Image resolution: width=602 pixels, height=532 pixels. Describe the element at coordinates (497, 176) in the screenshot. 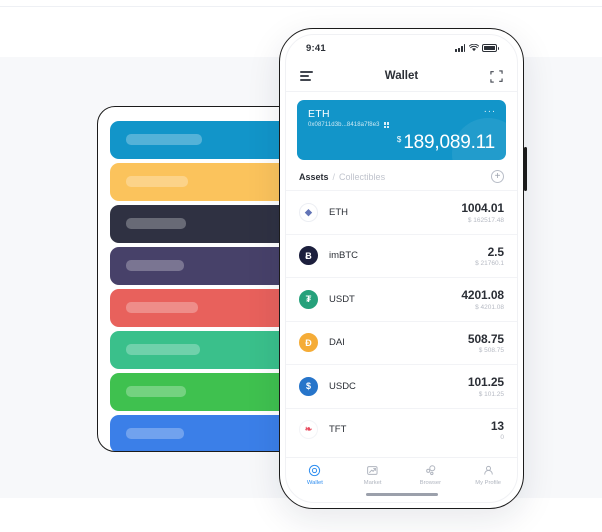

I see `add-token-button: +` at that location.